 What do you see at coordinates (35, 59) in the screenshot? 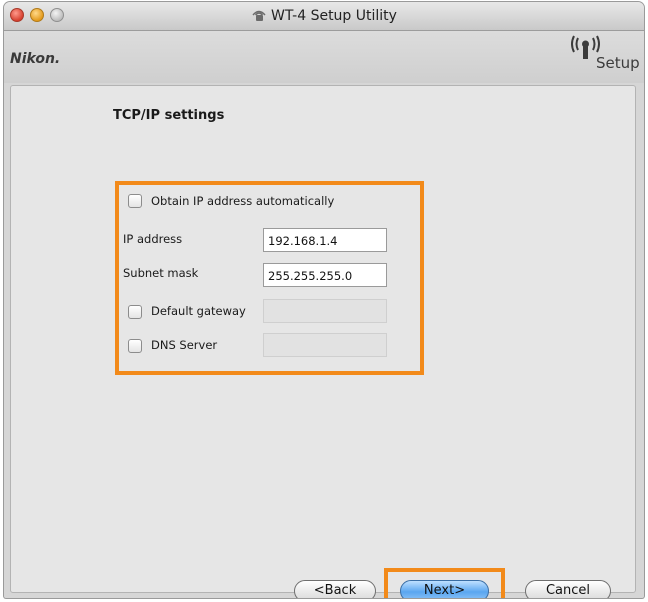
I see `nikon-logo: Nikon.` at bounding box center [35, 59].